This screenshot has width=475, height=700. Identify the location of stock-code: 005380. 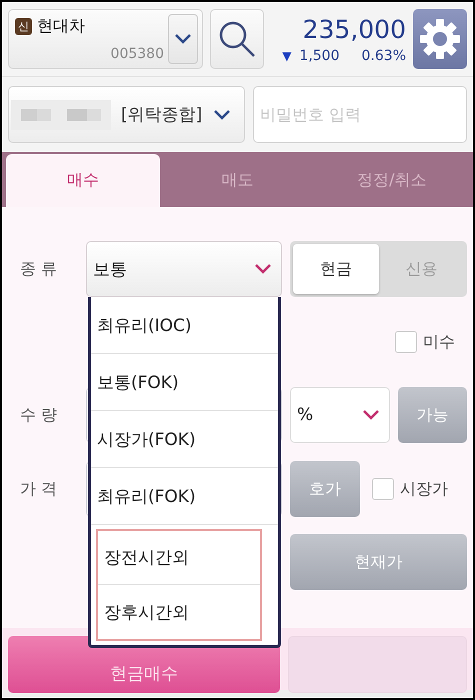
(137, 54).